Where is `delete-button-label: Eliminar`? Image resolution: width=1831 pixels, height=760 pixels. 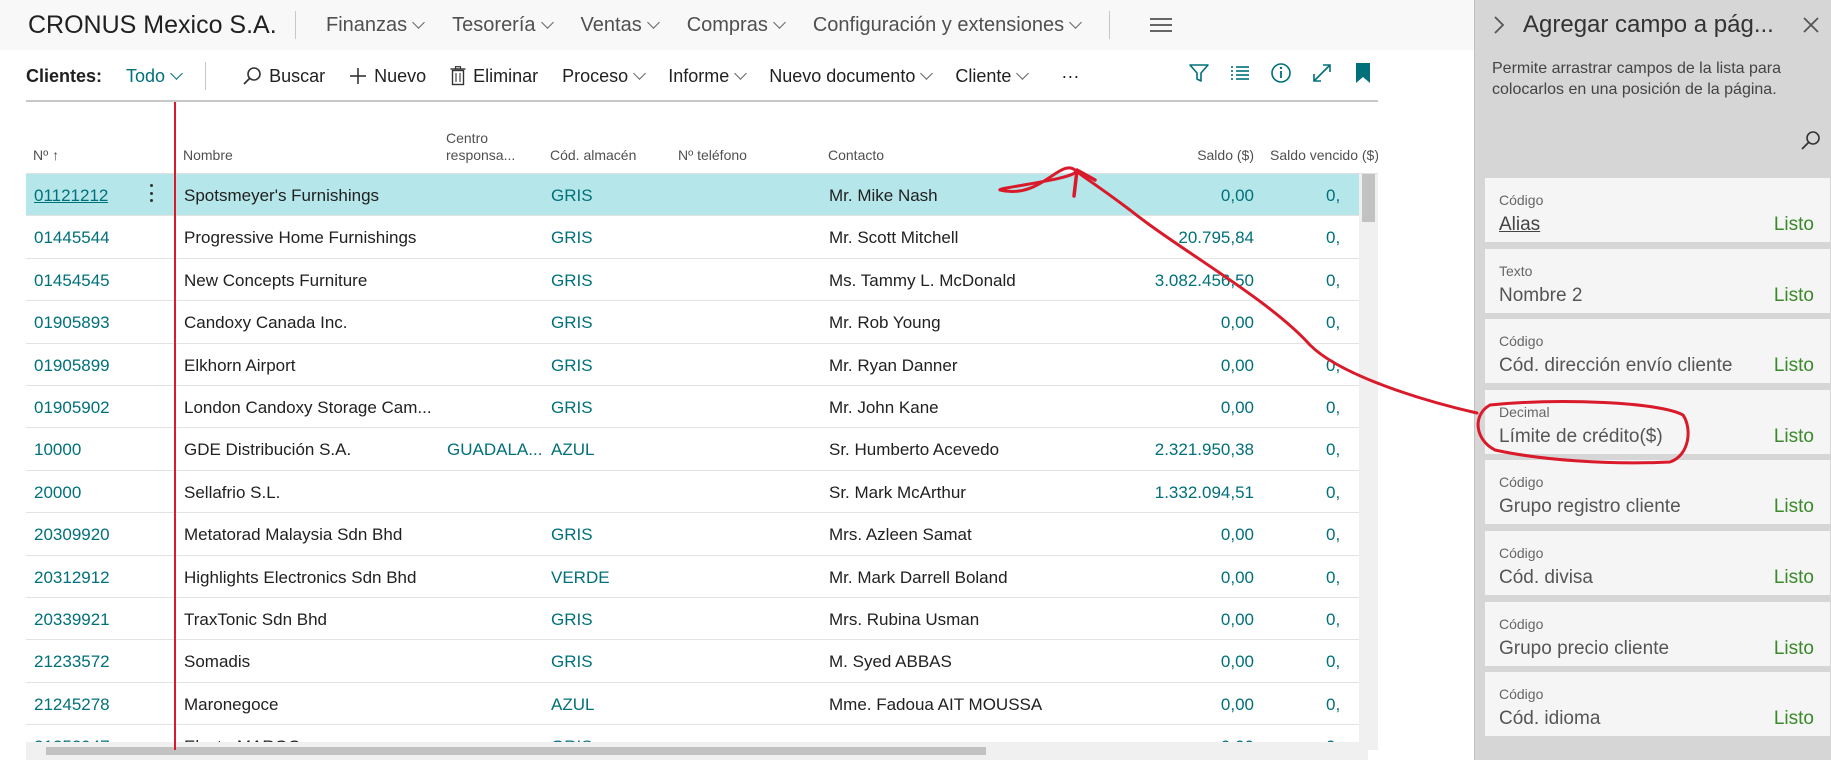
delete-button-label: Eliminar is located at coordinates (506, 75).